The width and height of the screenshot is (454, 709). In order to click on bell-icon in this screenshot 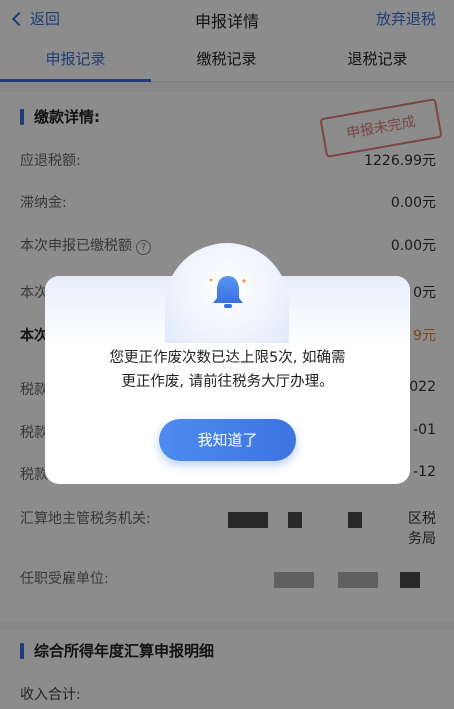, I will do `click(227, 292)`.